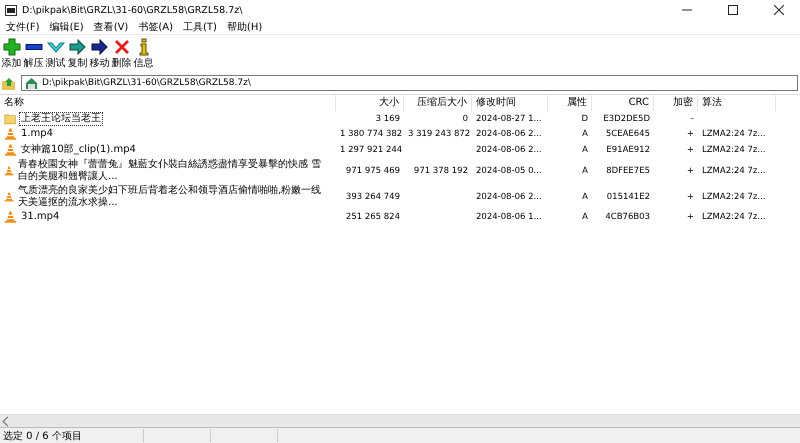 The image size is (800, 443). Describe the element at coordinates (627, 217) in the screenshot. I see `table-cell-text: 4CB76B03` at that location.